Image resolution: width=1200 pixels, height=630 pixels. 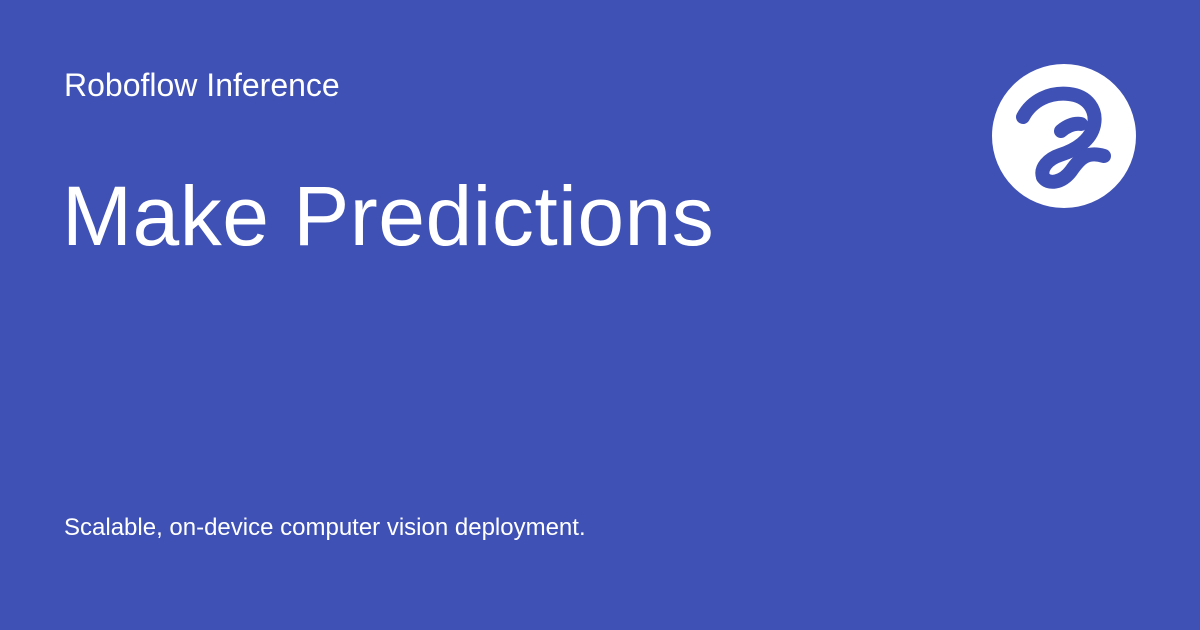 What do you see at coordinates (1064, 136) in the screenshot?
I see `roboflow-logo-icon` at bounding box center [1064, 136].